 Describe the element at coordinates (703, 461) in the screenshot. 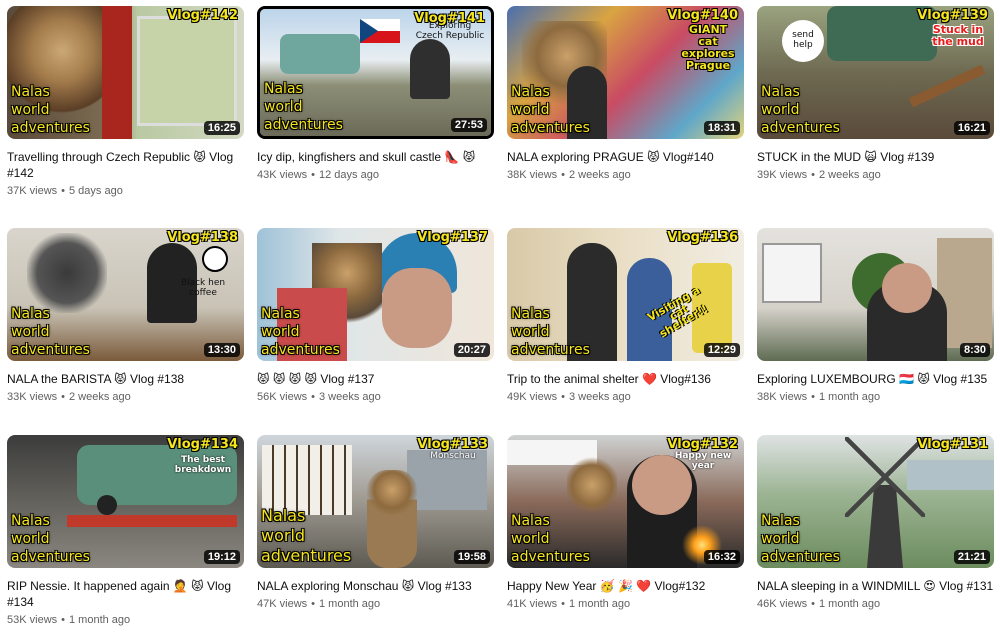

I see `thumbnail-caption: Happy new year` at that location.